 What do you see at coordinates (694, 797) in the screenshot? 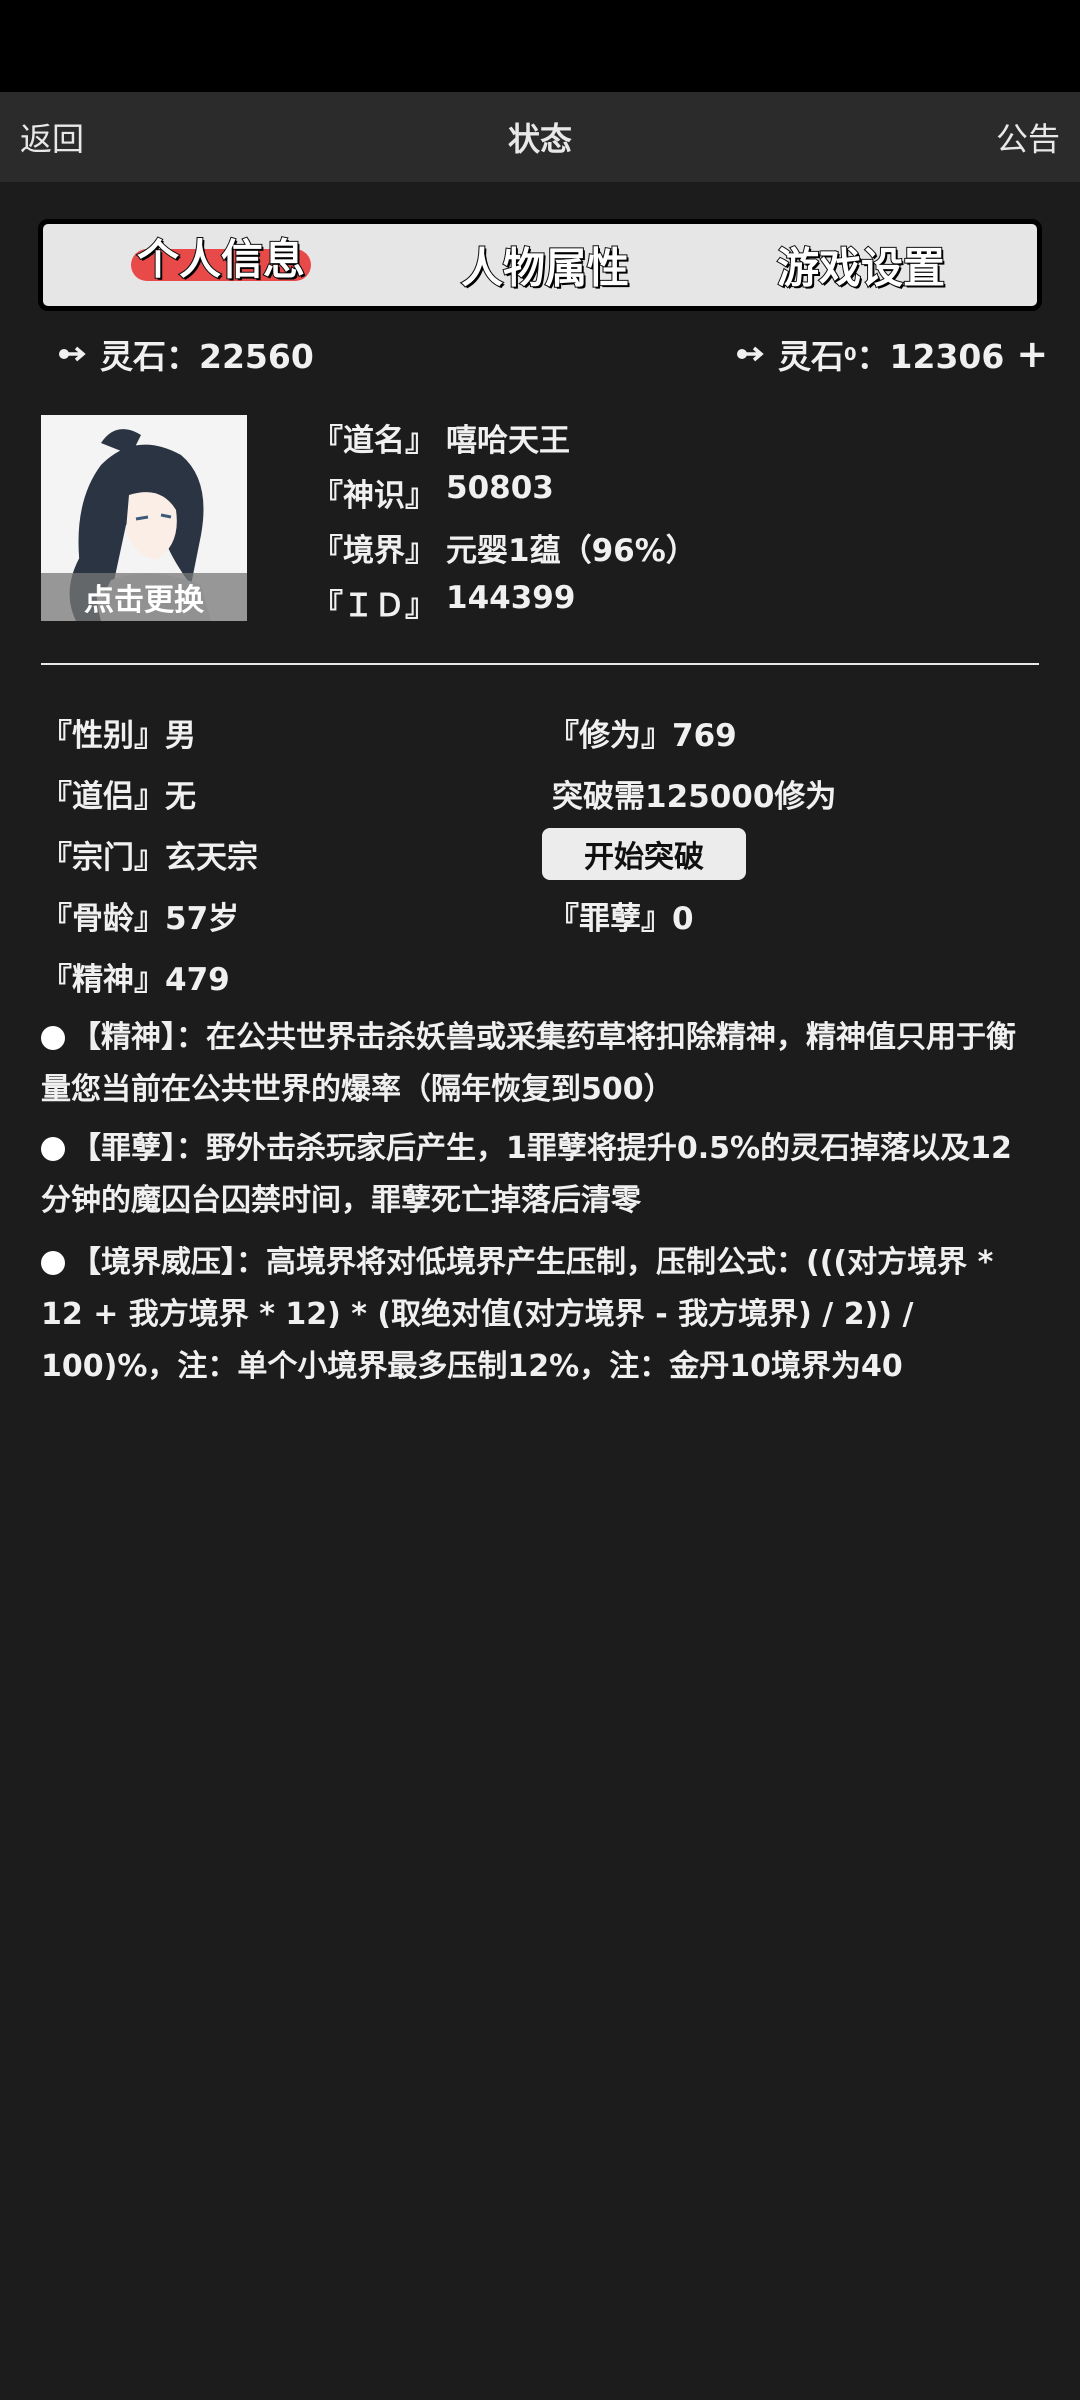
I see `stat-breakthrough-requirement: 突破需125000修为` at bounding box center [694, 797].